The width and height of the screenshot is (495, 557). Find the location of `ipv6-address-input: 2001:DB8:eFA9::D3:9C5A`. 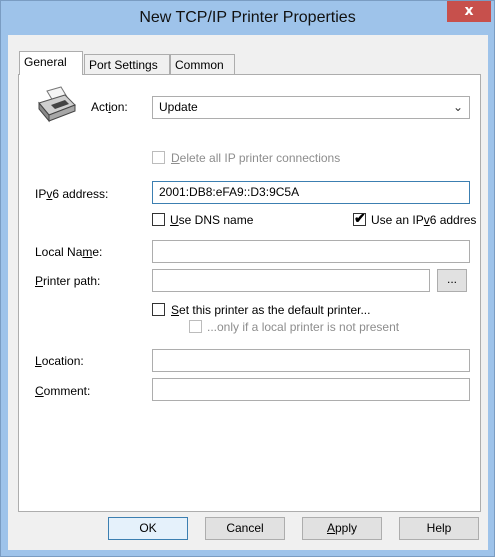

ipv6-address-input: 2001:DB8:eFA9::D3:9C5A is located at coordinates (311, 192).